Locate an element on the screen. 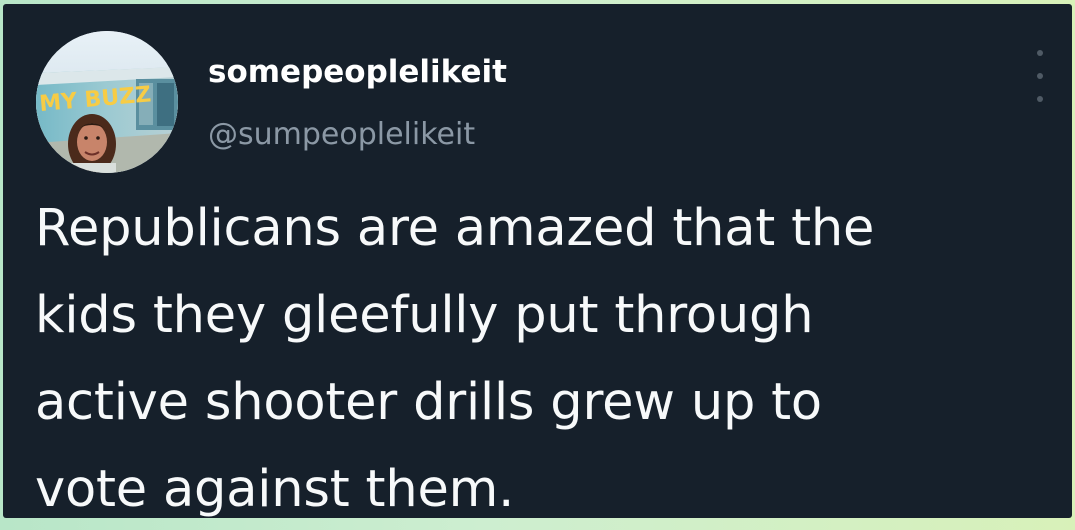  user-handle: @sumpeoplelikeit is located at coordinates (341, 135).